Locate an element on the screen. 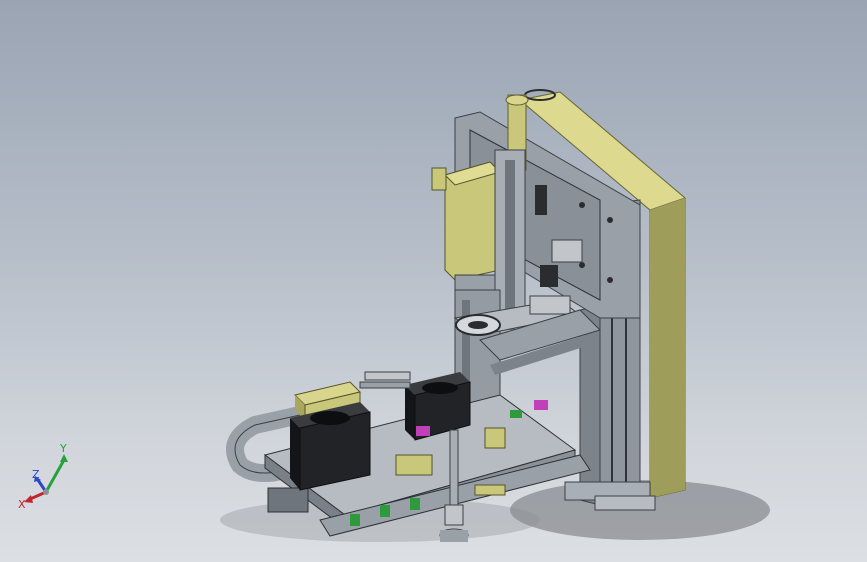 This screenshot has height=562, width=867. z-axis-label: Z is located at coordinates (36, 474).